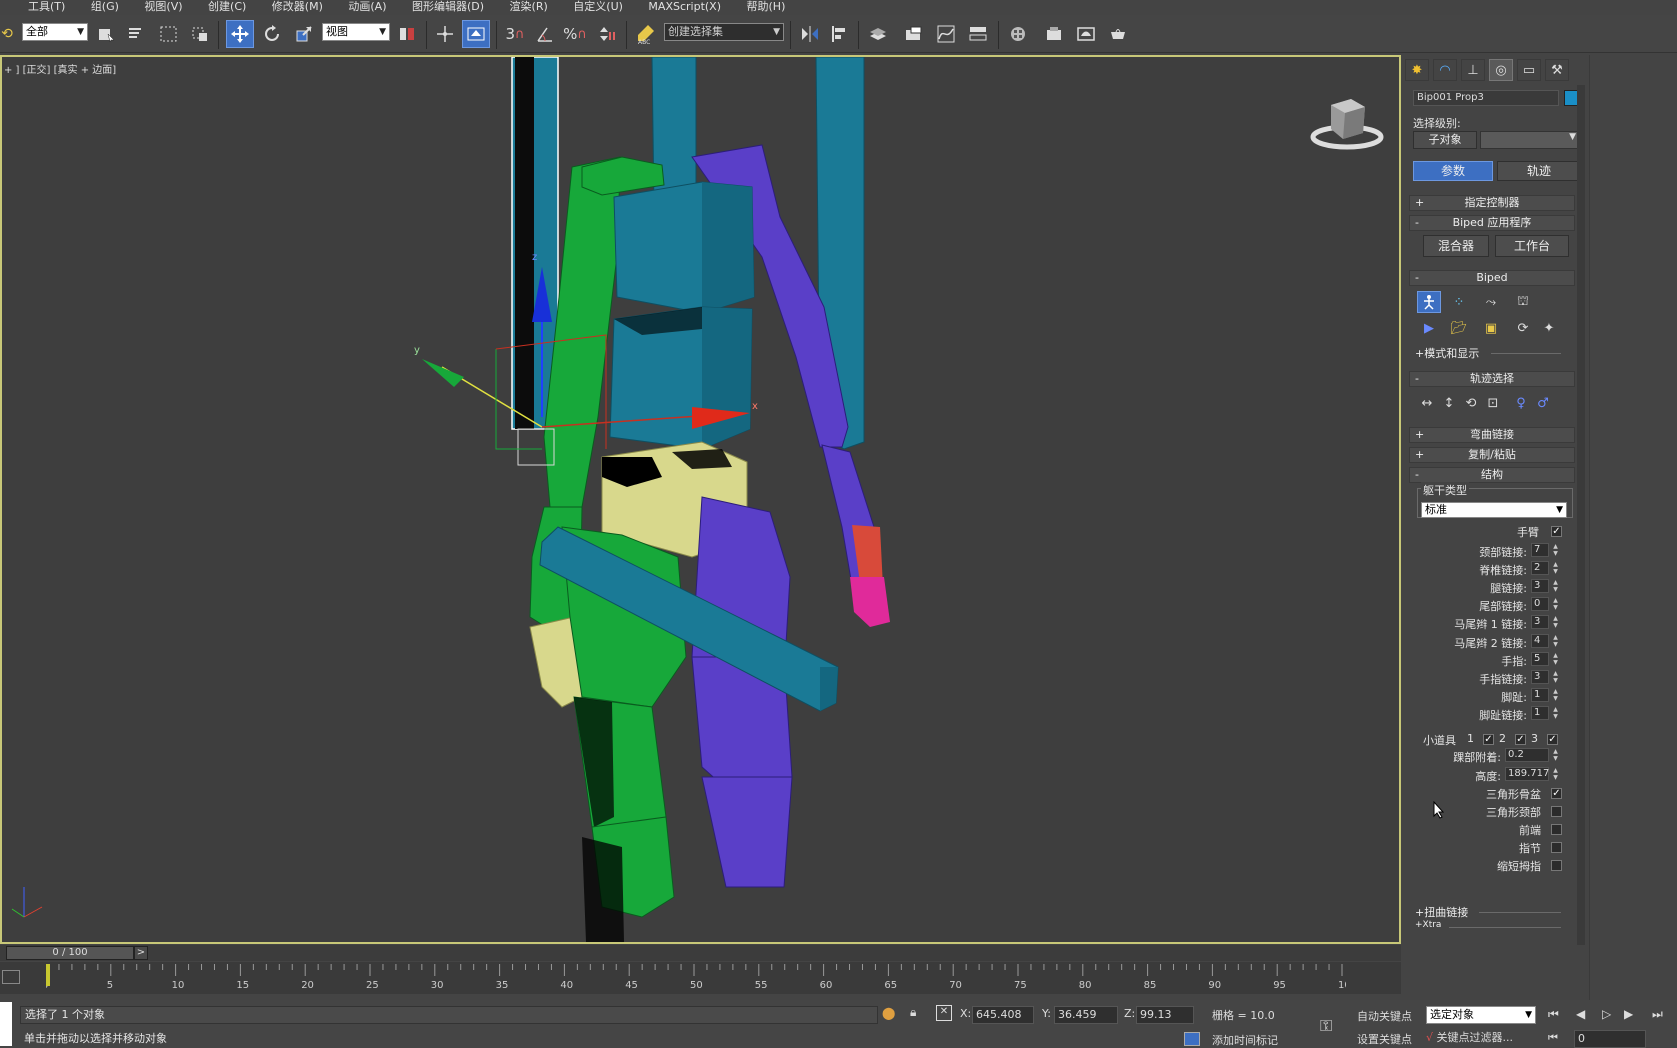 The image size is (1677, 1048). What do you see at coordinates (1580, 1014) in the screenshot?
I see `prev-frame-icon: ◀︎` at bounding box center [1580, 1014].